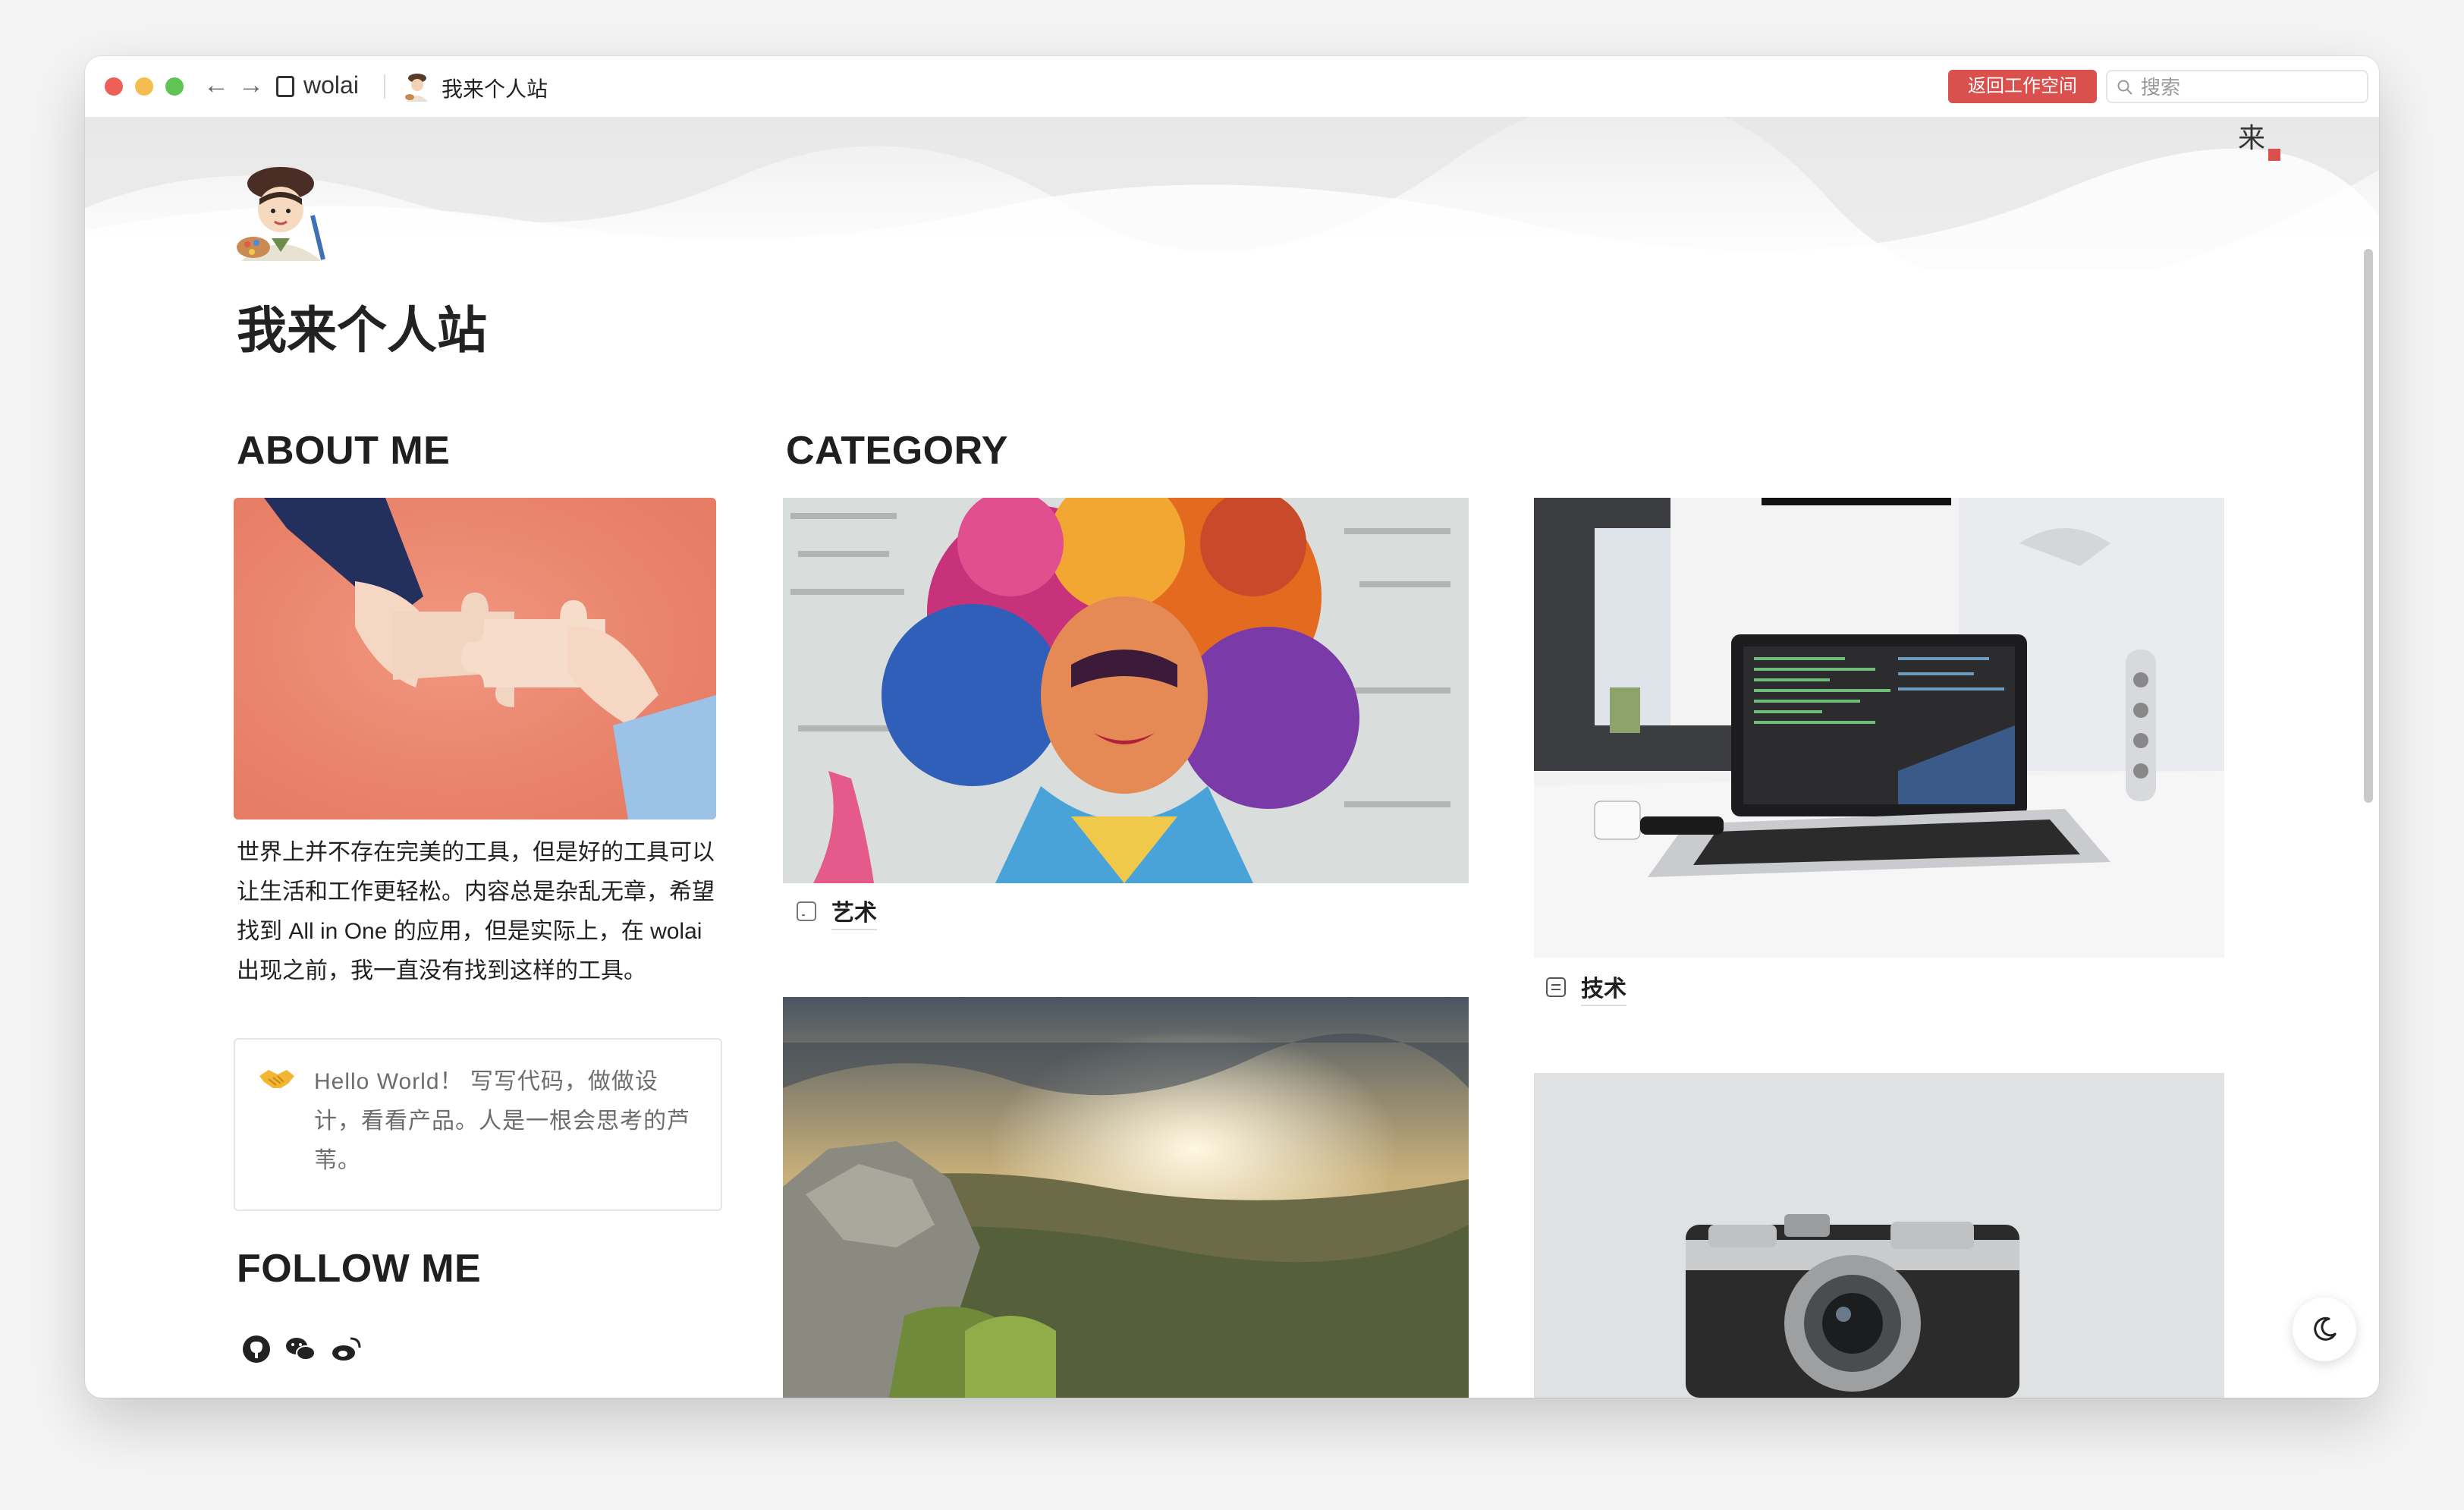  Describe the element at coordinates (1232, 87) in the screenshot. I see `title-bar: ← → wolai 我来个人站 返回工作空间 搜索` at that location.